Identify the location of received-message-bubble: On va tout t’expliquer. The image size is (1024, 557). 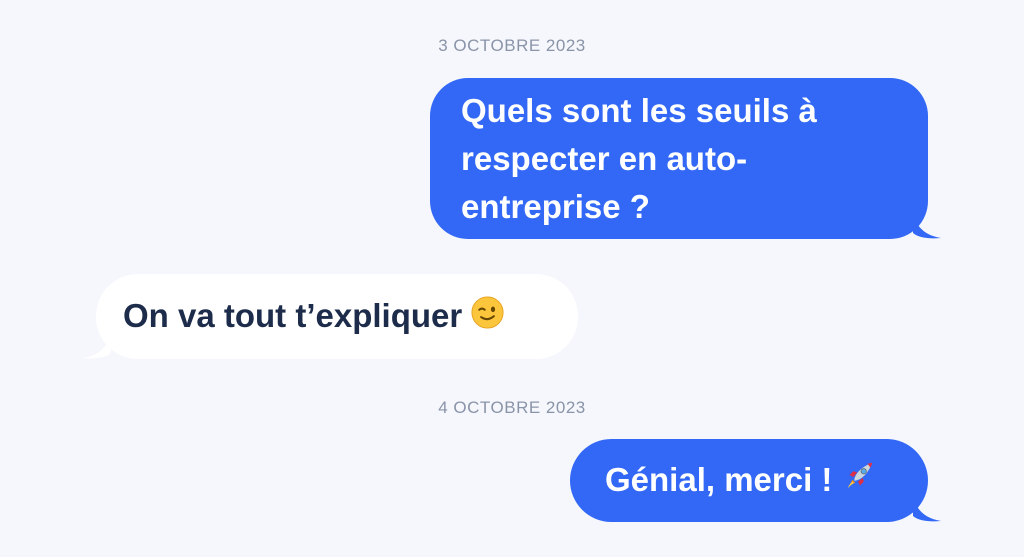
(330, 316).